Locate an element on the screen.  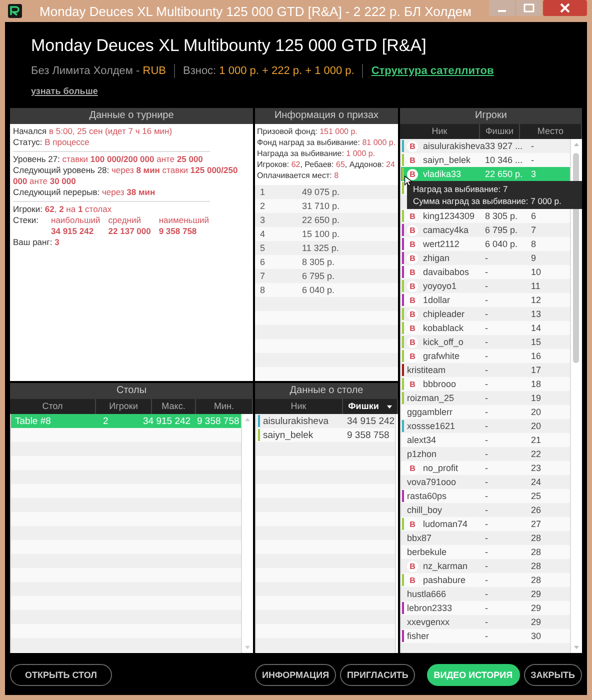
table-cell: 11 325 р. is located at coordinates (320, 248).